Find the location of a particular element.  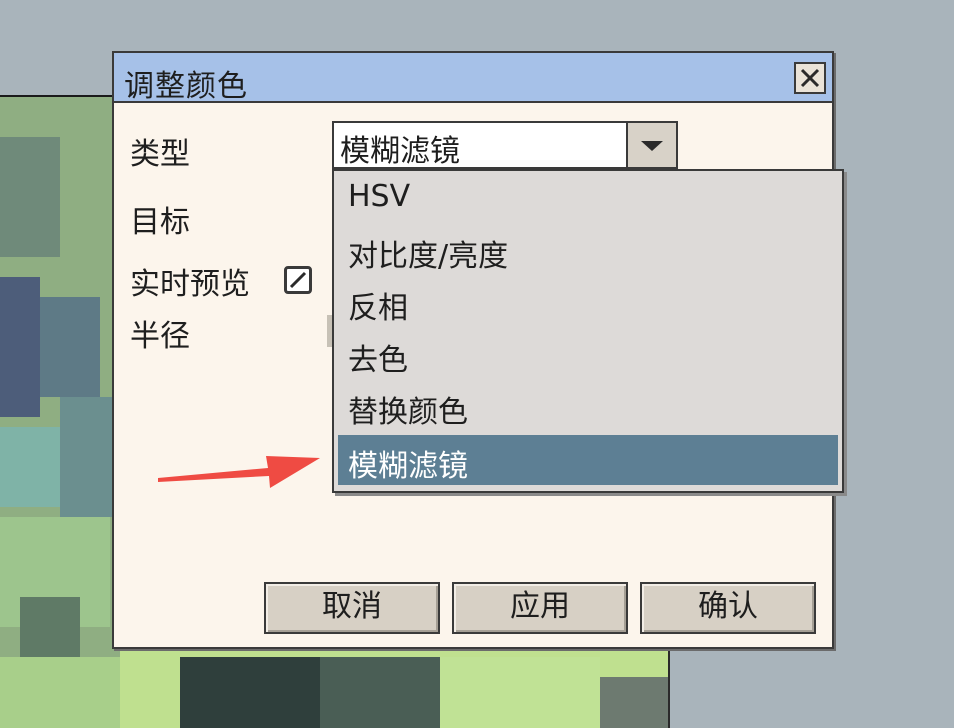

close-button is located at coordinates (810, 78).